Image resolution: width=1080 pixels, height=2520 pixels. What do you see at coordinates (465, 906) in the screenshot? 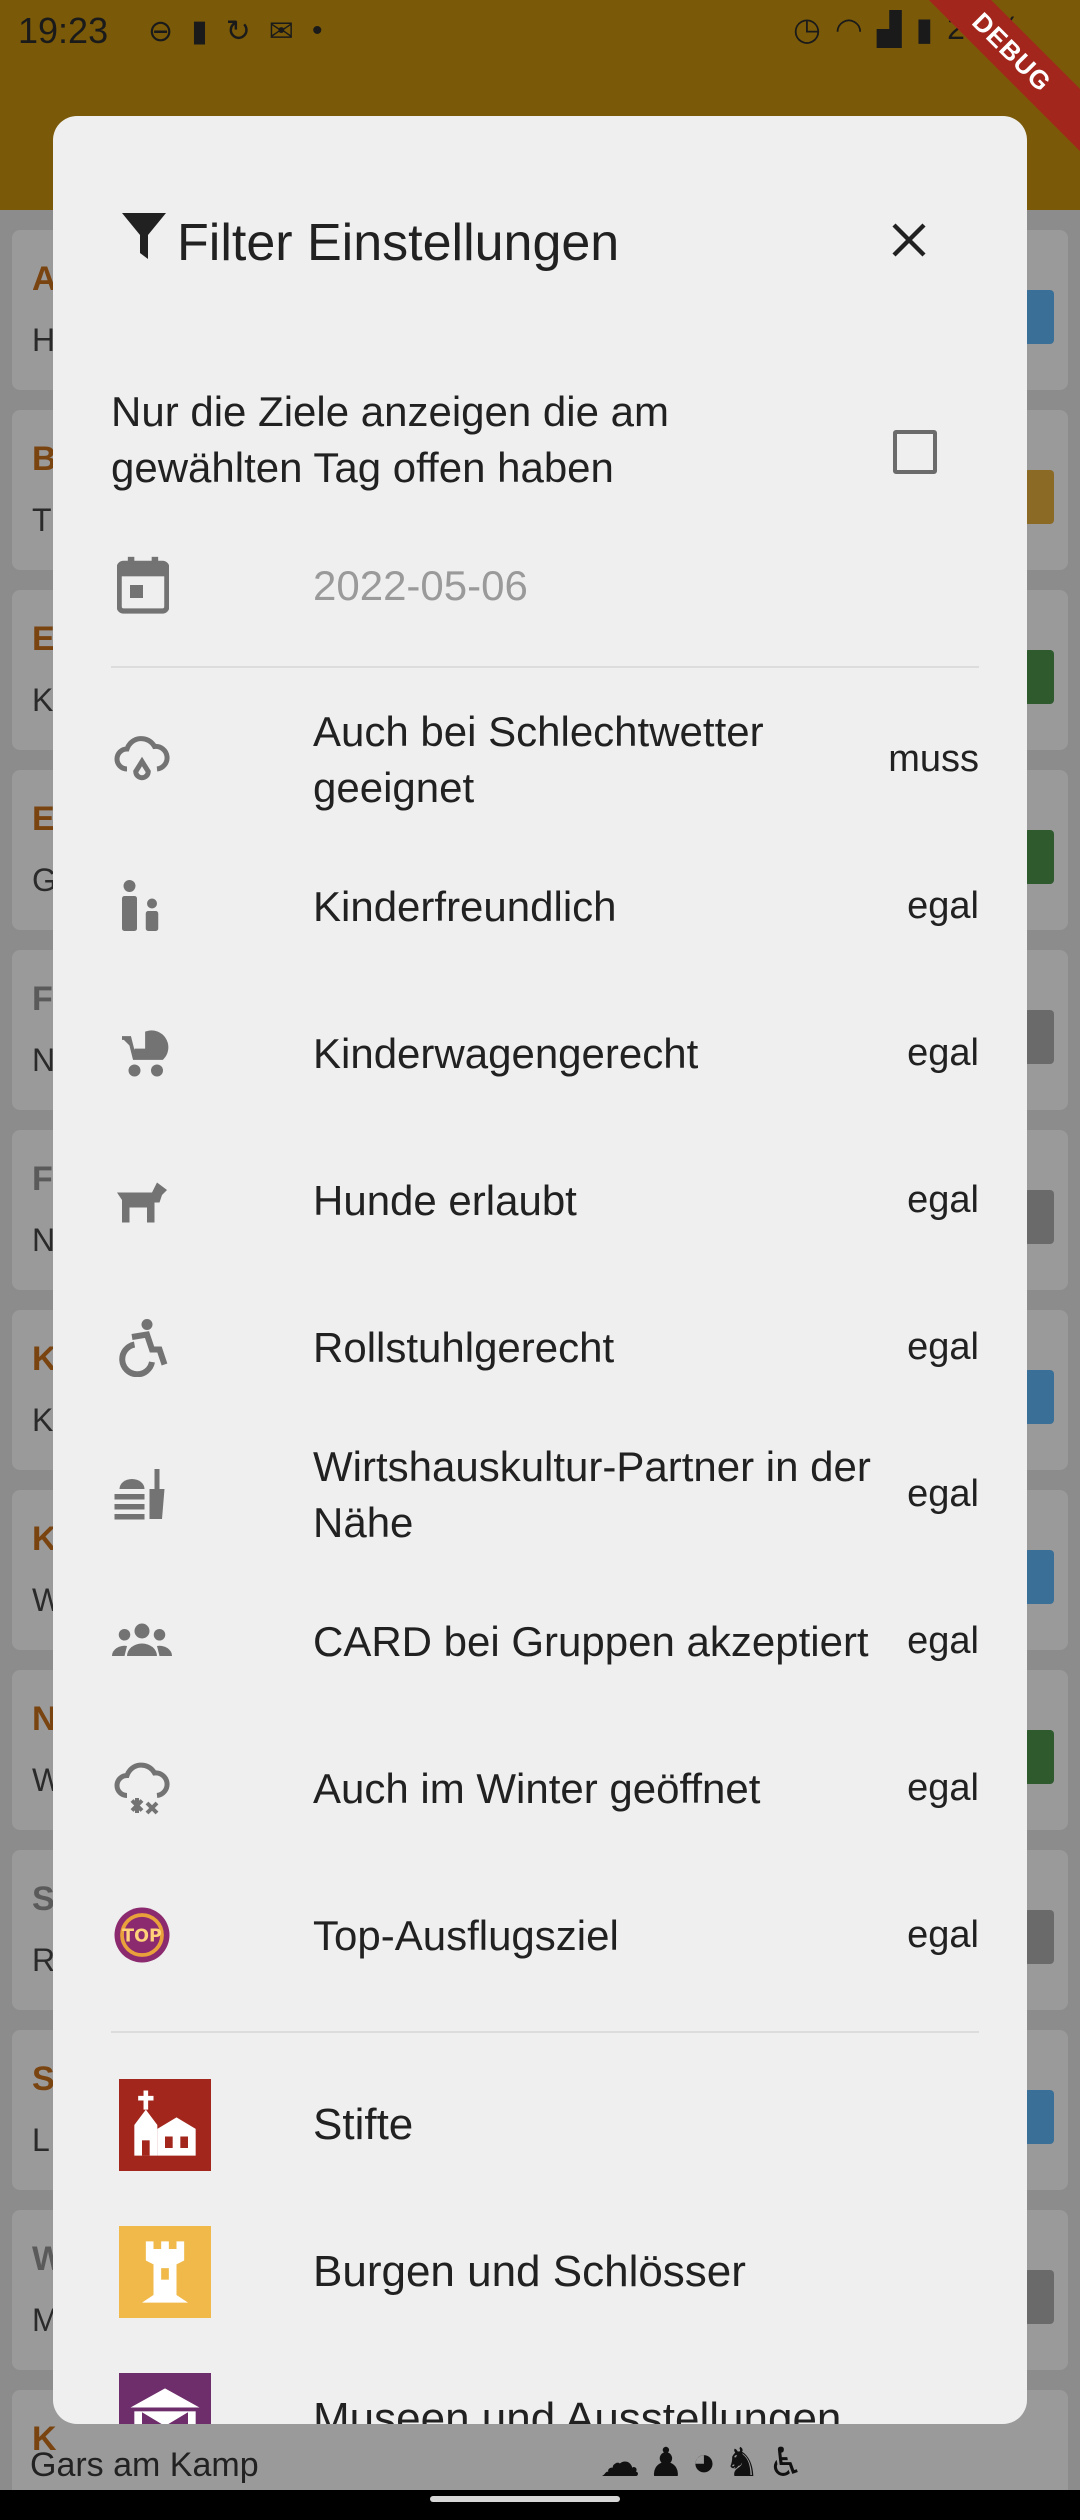
I see `filter-label: Kinderfreundlich` at bounding box center [465, 906].